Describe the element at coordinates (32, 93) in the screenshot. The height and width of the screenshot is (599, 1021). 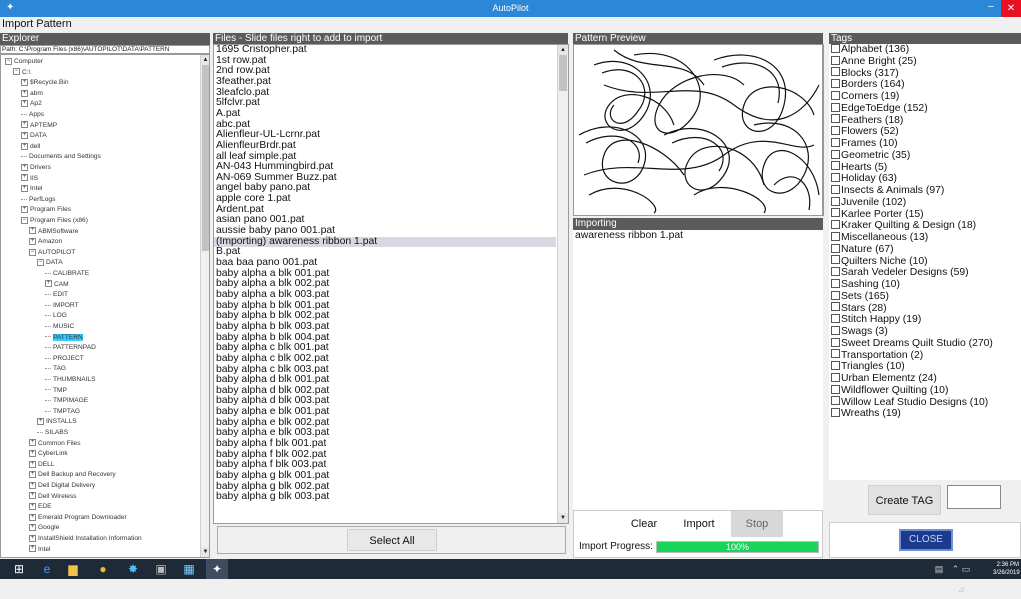
I see `tree-item: + abm` at that location.